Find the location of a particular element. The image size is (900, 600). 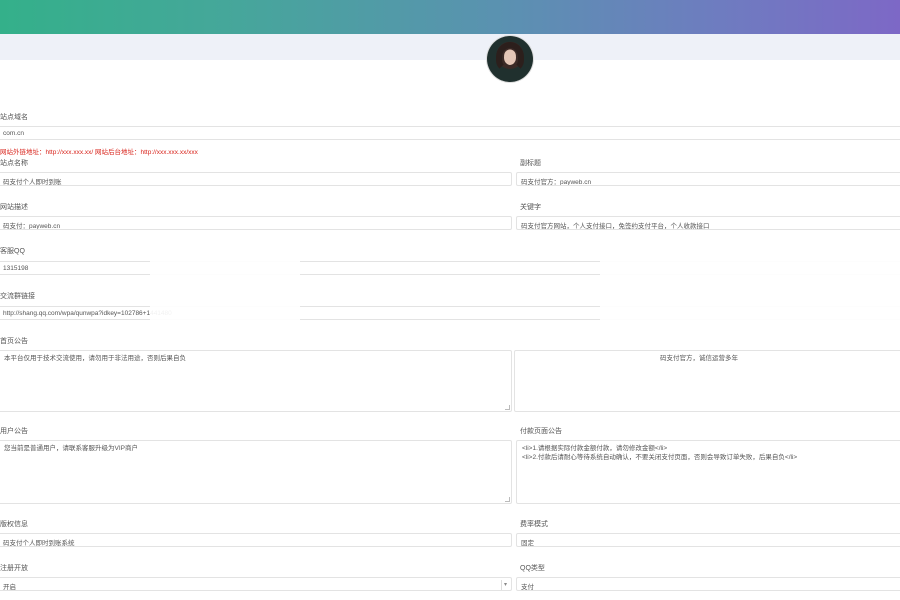

fee-label: 费率模式 is located at coordinates (534, 524).